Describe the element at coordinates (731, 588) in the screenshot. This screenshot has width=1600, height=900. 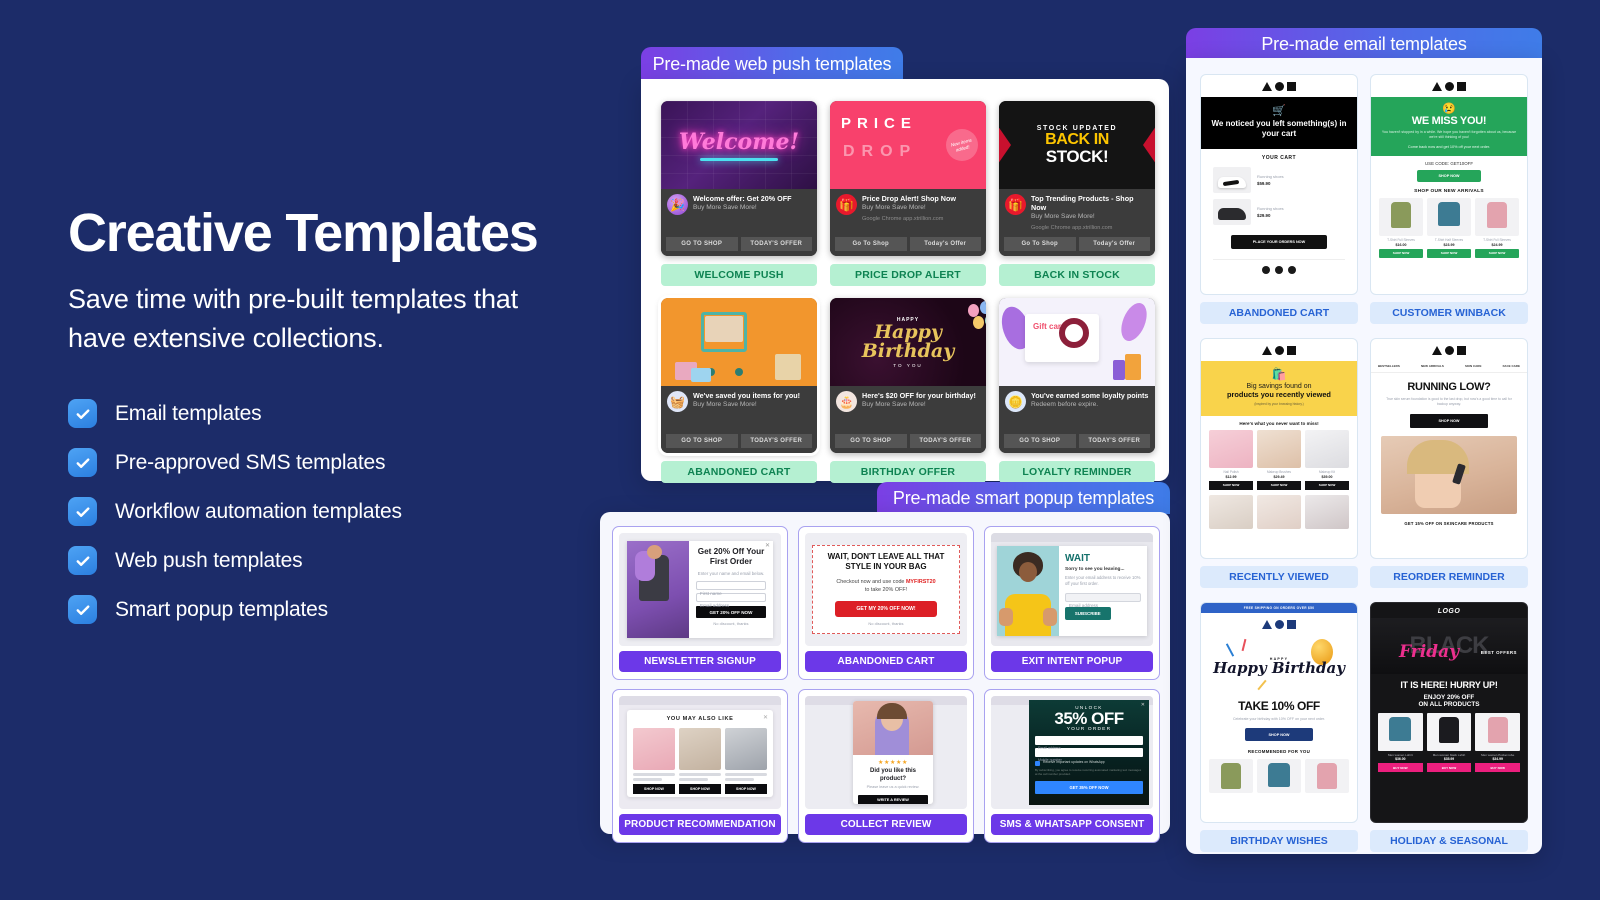
I see `first-name-input: First name` at that location.